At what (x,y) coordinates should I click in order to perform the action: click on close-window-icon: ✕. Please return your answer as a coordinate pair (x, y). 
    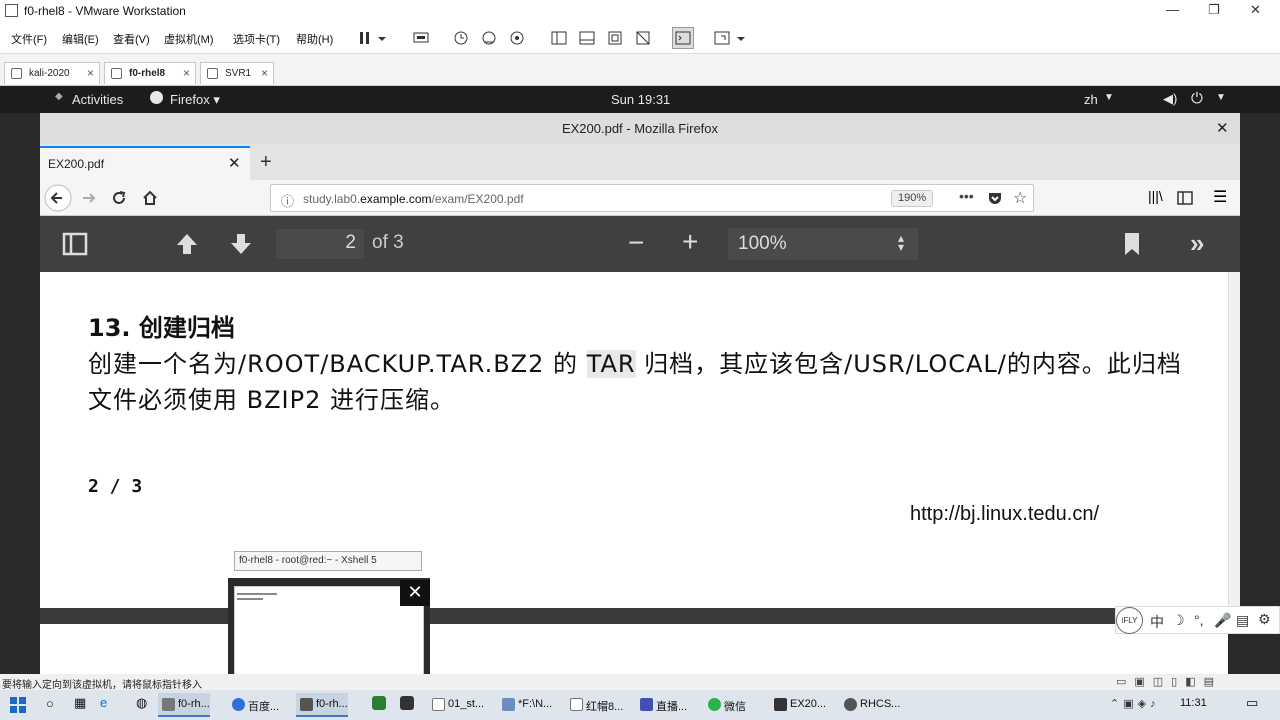
    Looking at the image, I should click on (1222, 128).